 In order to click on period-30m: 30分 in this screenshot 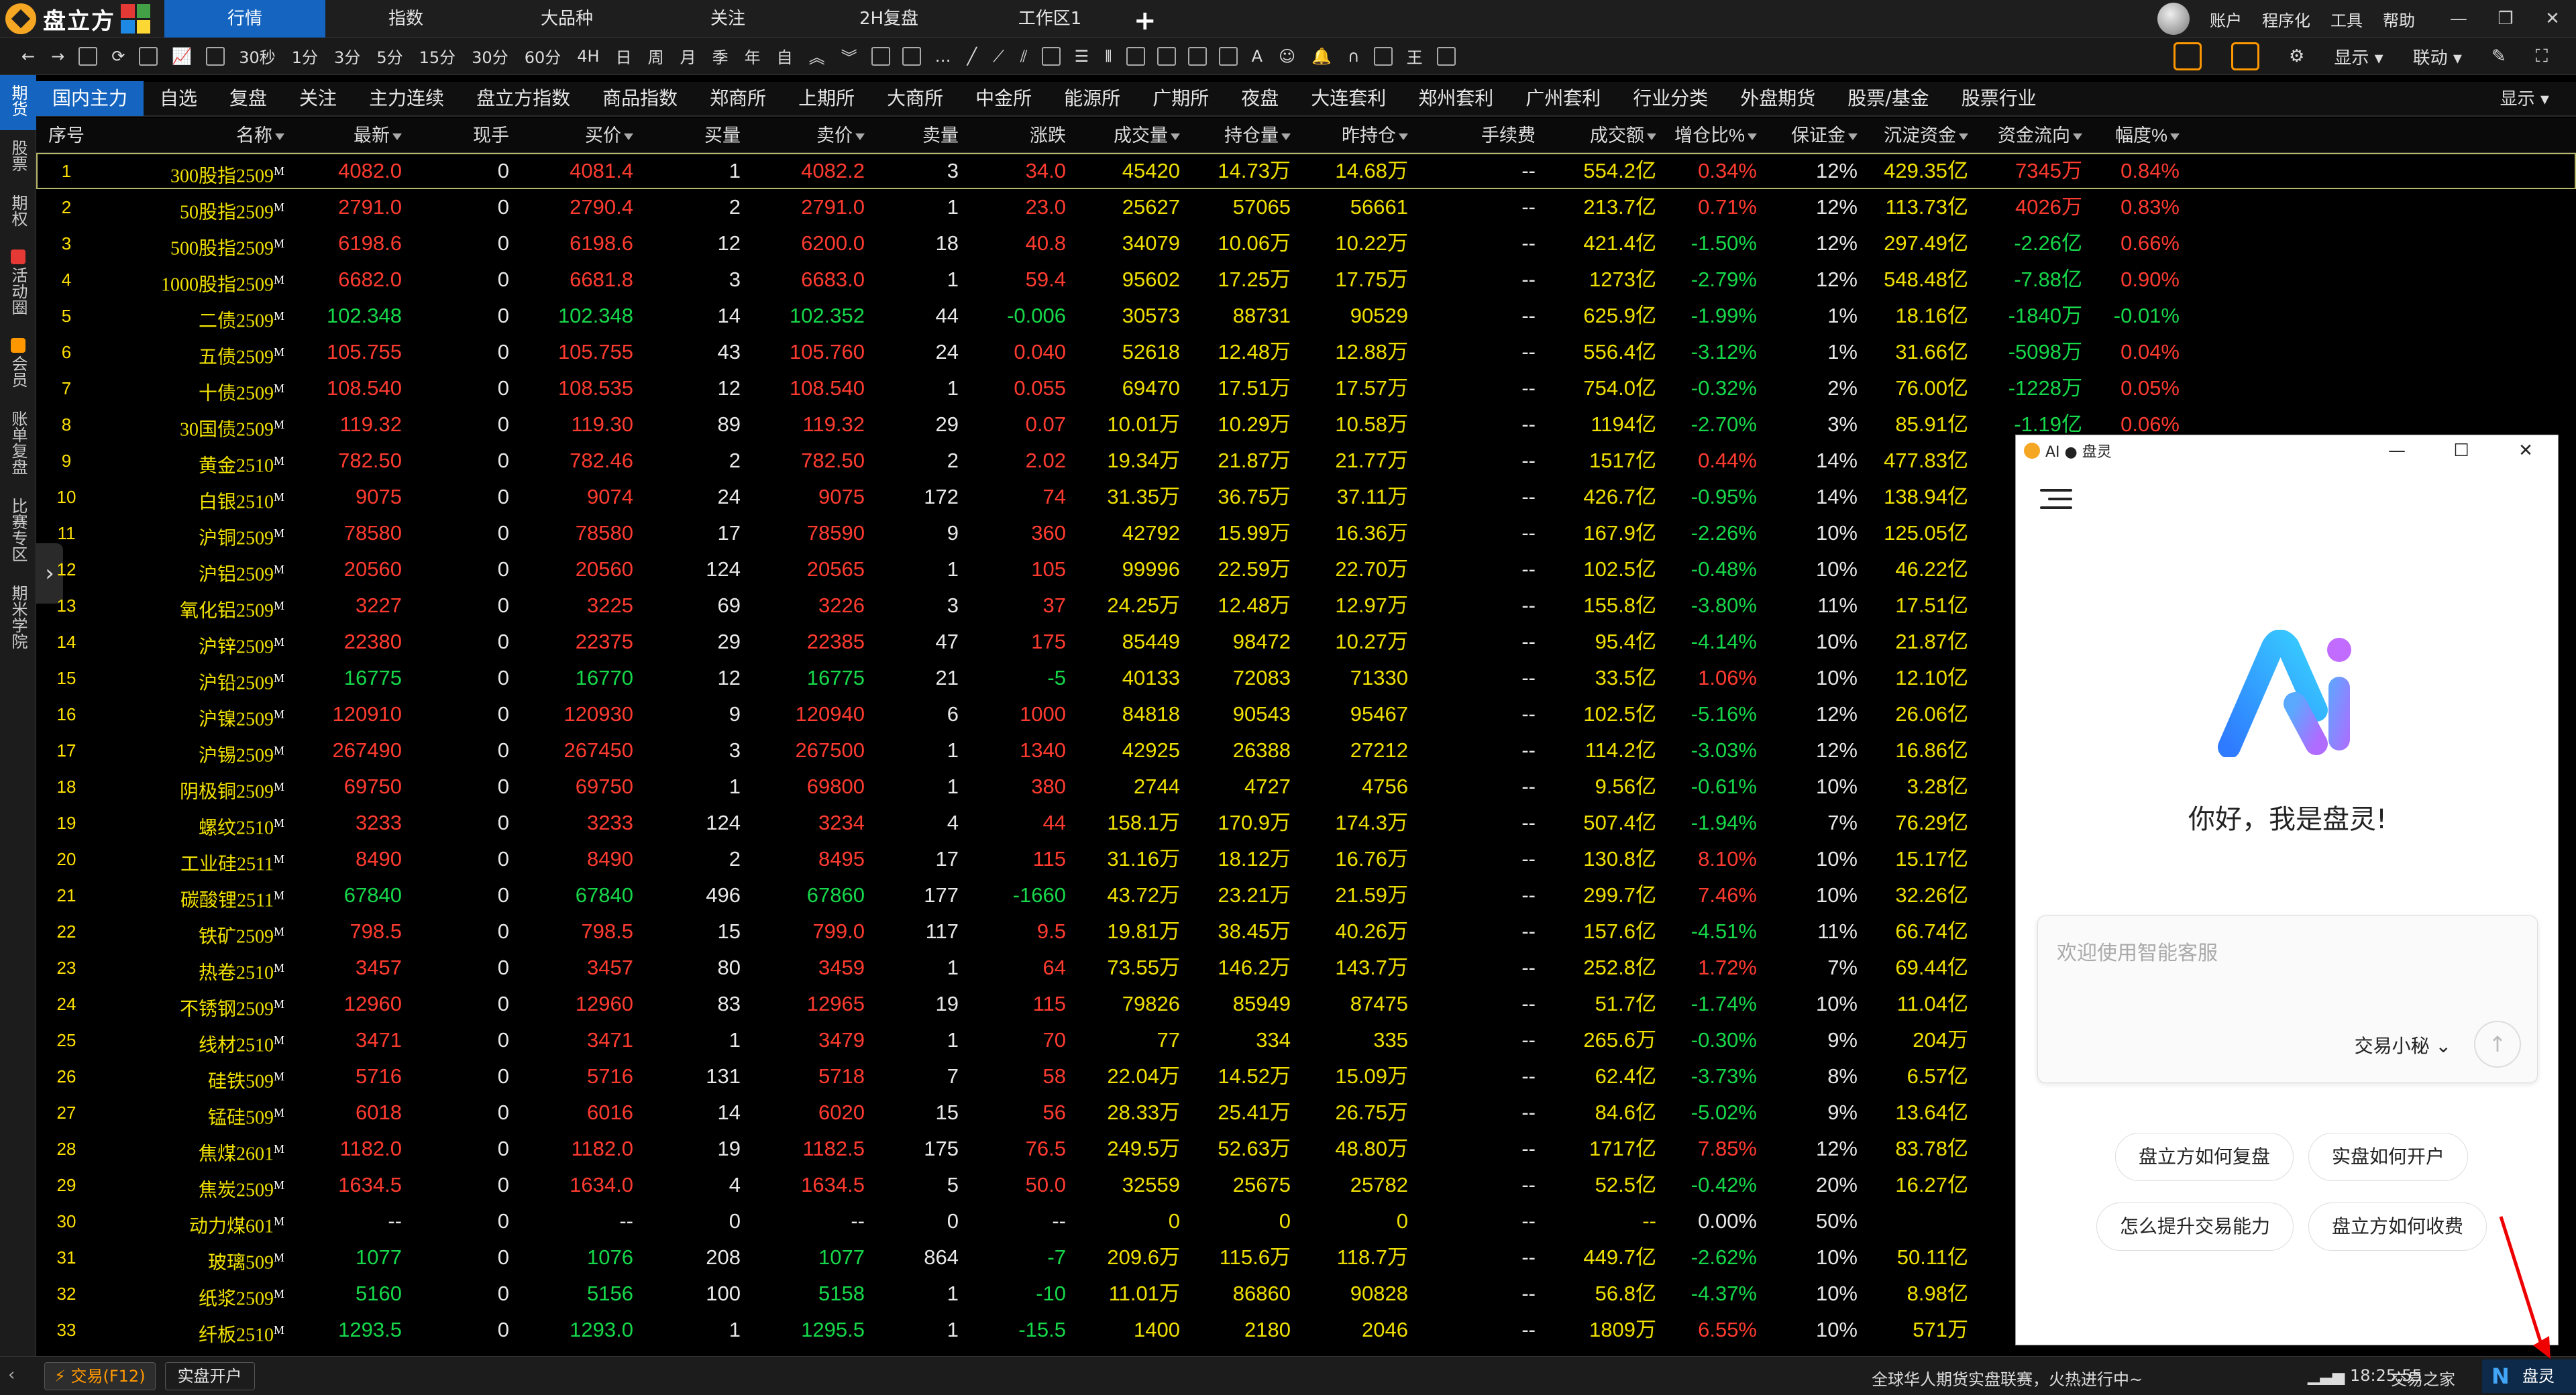, I will do `click(490, 56)`.